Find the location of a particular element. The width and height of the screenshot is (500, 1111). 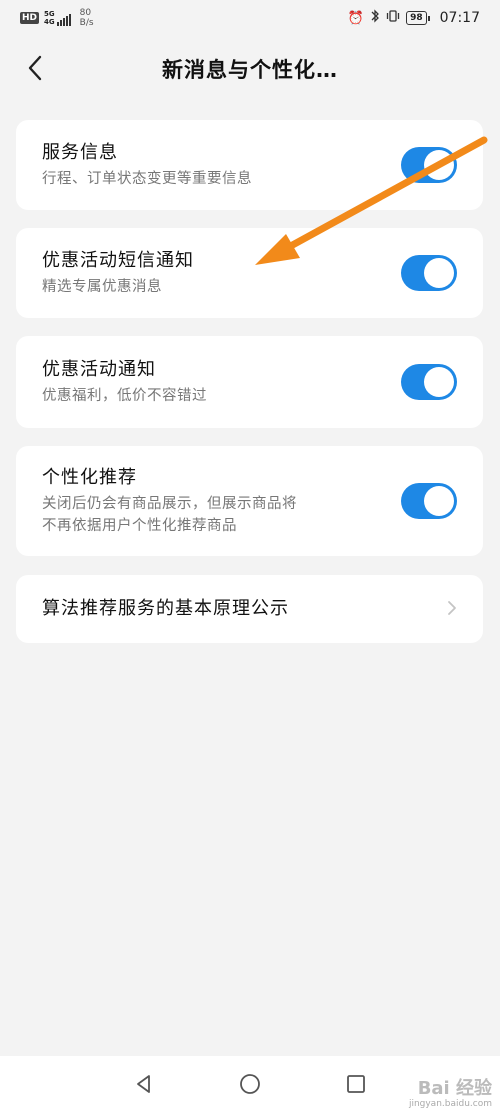

network-type-top: 5G is located at coordinates (49, 14).